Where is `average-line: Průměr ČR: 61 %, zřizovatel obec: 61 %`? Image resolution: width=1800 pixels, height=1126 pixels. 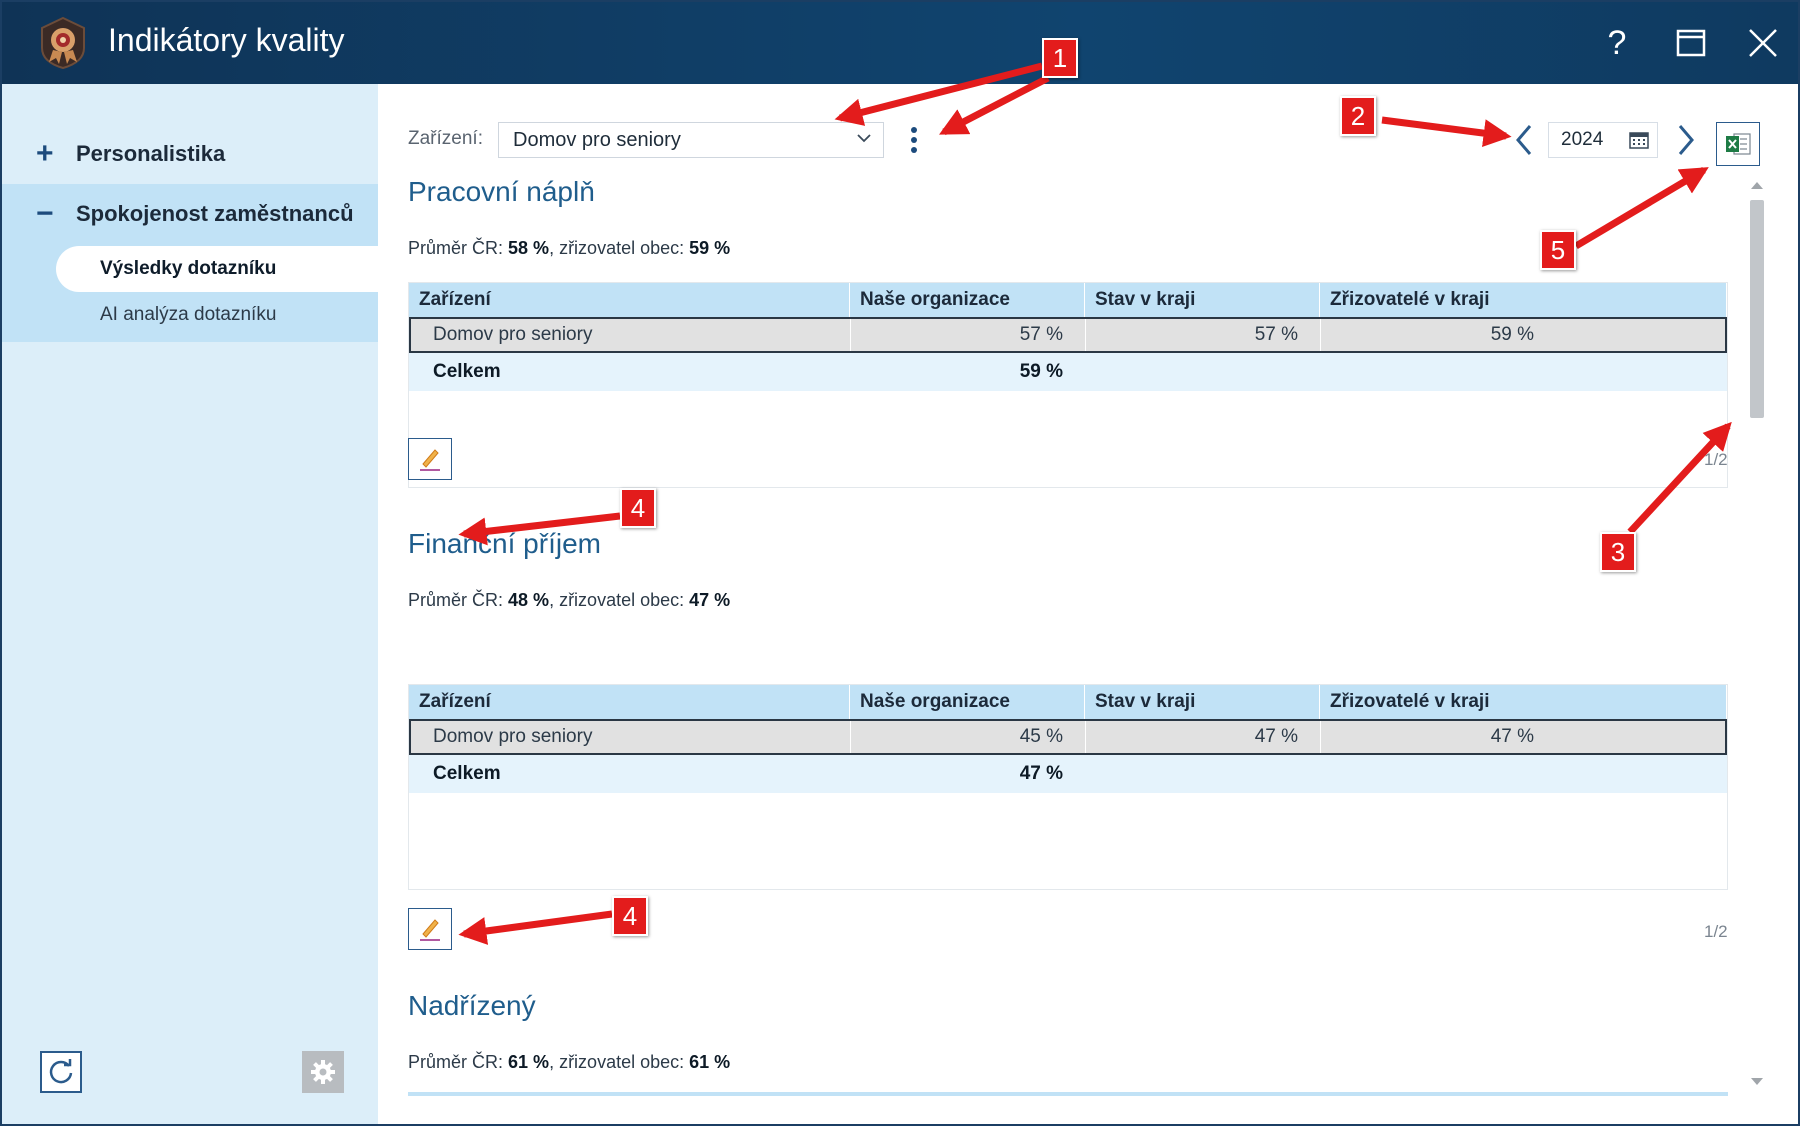
average-line: Průměr ČR: 61 %, zřizovatel obec: 61 % is located at coordinates (569, 1062).